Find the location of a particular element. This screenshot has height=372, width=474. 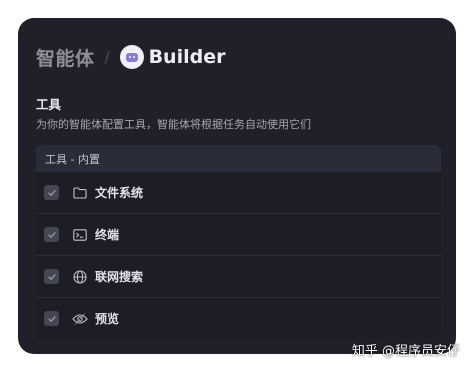

tool-checkbox-preview is located at coordinates (51, 318).